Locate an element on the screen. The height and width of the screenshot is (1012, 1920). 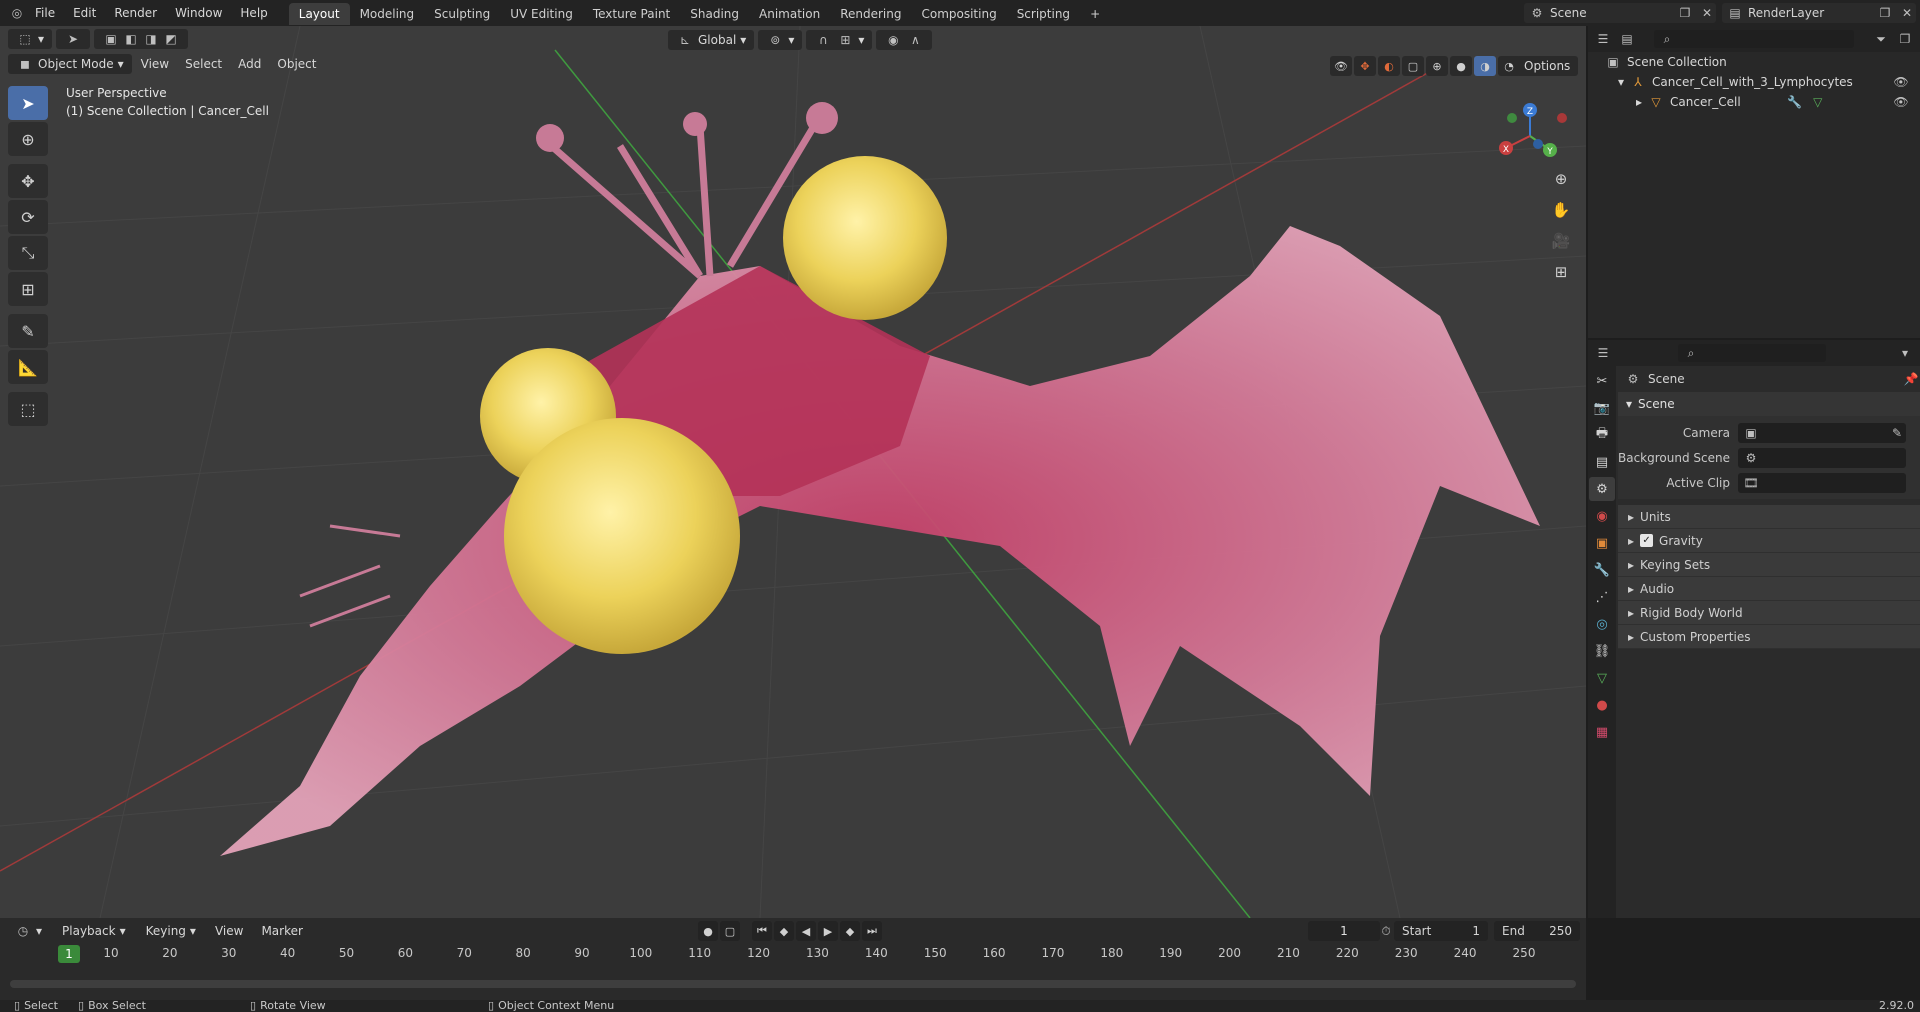
scale-tool: ⤡ is located at coordinates (28, 253).